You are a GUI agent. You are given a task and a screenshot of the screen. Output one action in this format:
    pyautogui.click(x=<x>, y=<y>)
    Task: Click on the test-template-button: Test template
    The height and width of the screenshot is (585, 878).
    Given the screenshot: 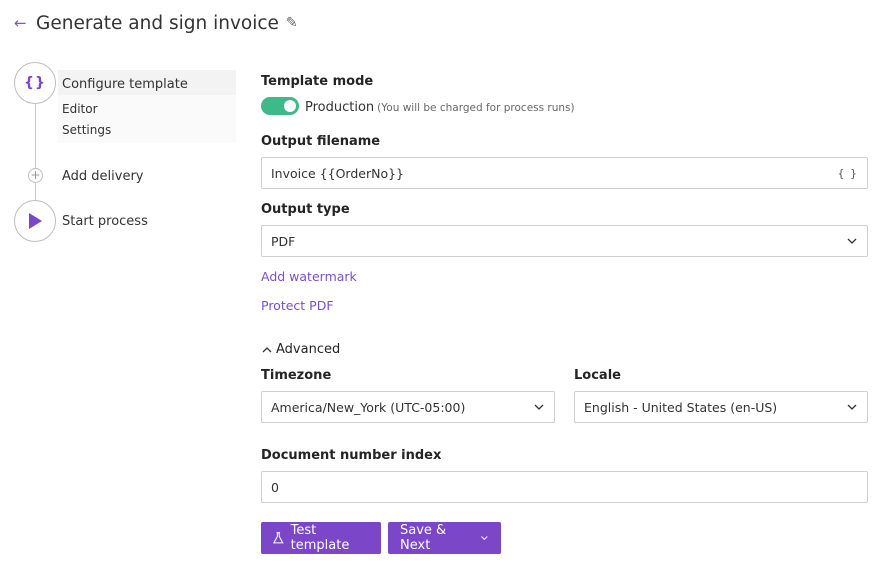 What is the action you would take?
    pyautogui.click(x=321, y=538)
    